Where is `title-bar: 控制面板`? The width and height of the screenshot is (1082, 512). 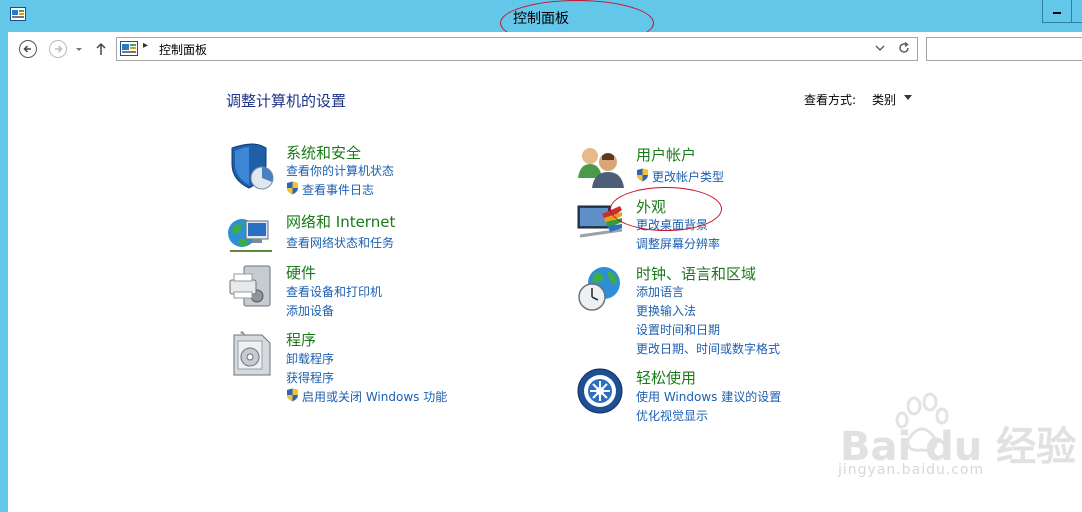
title-bar: 控制面板 is located at coordinates (541, 16).